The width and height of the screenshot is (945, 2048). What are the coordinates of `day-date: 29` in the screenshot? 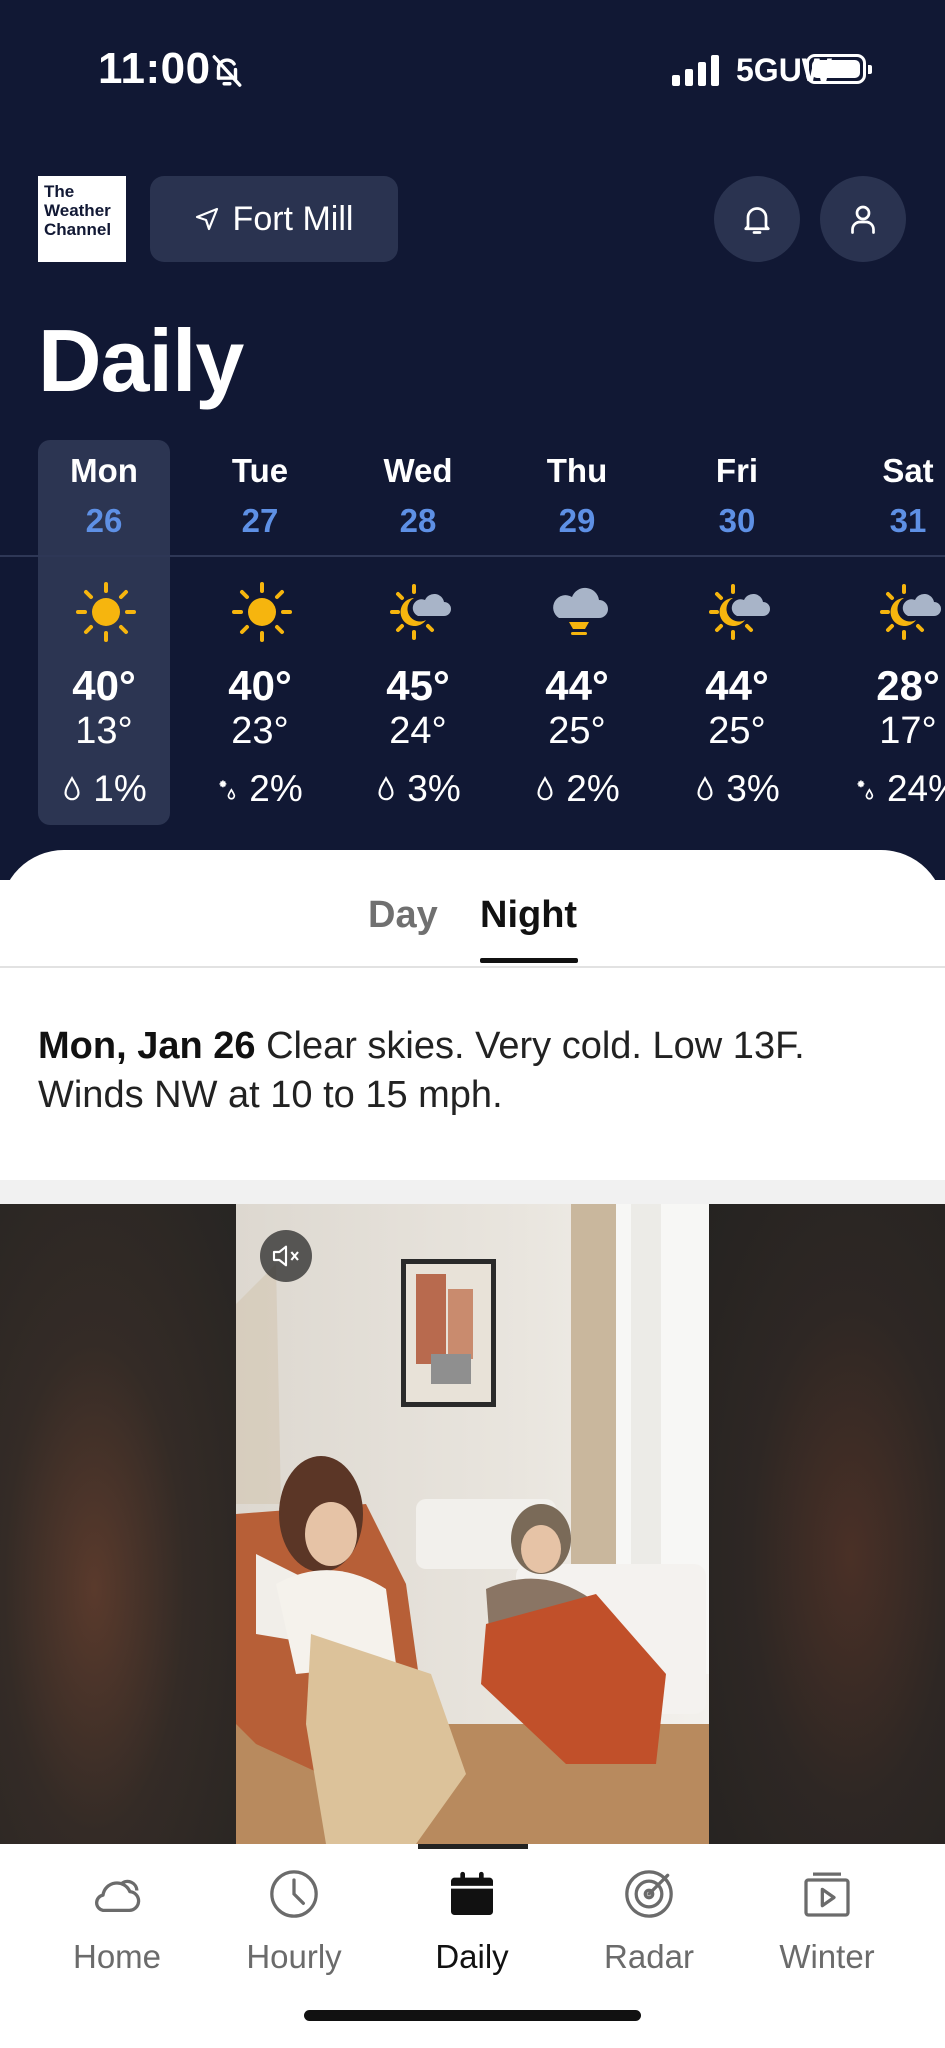 It's located at (577, 520).